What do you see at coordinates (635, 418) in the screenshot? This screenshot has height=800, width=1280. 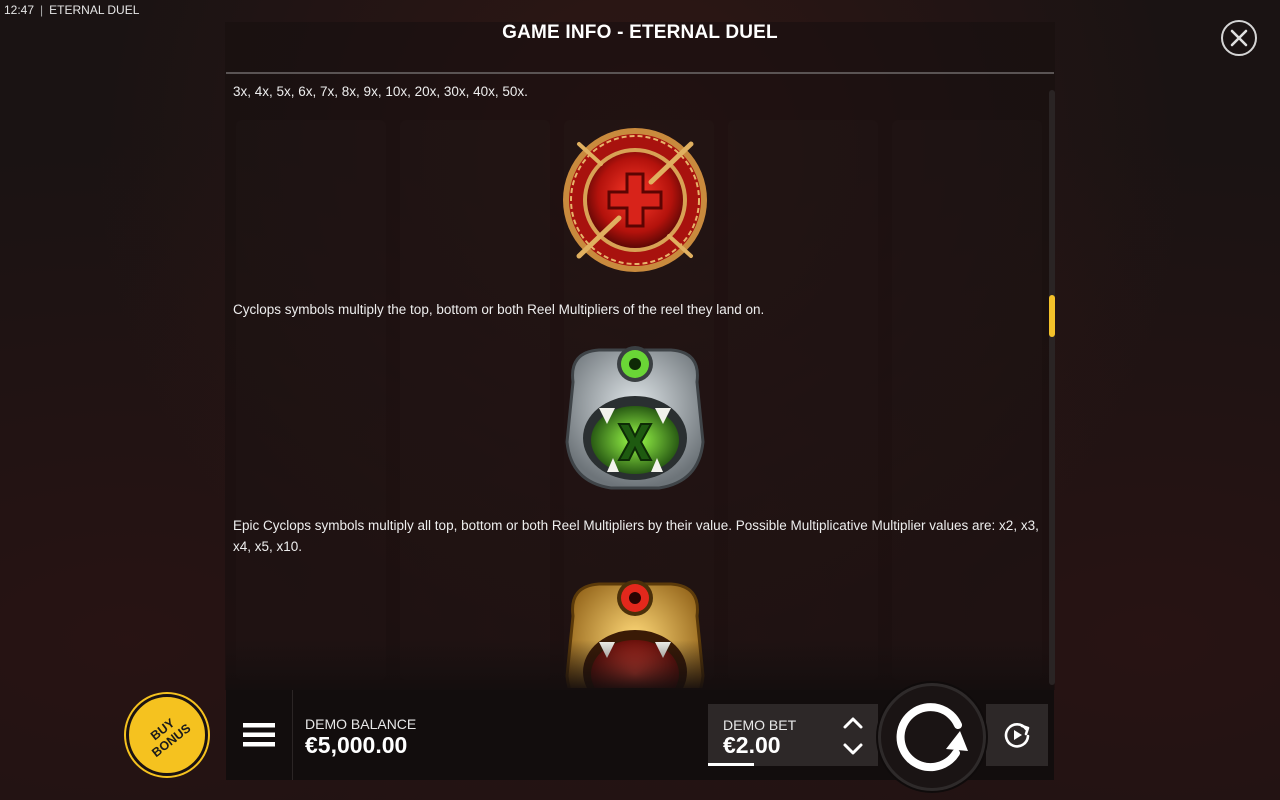 I see `silver-cyclops-icon` at bounding box center [635, 418].